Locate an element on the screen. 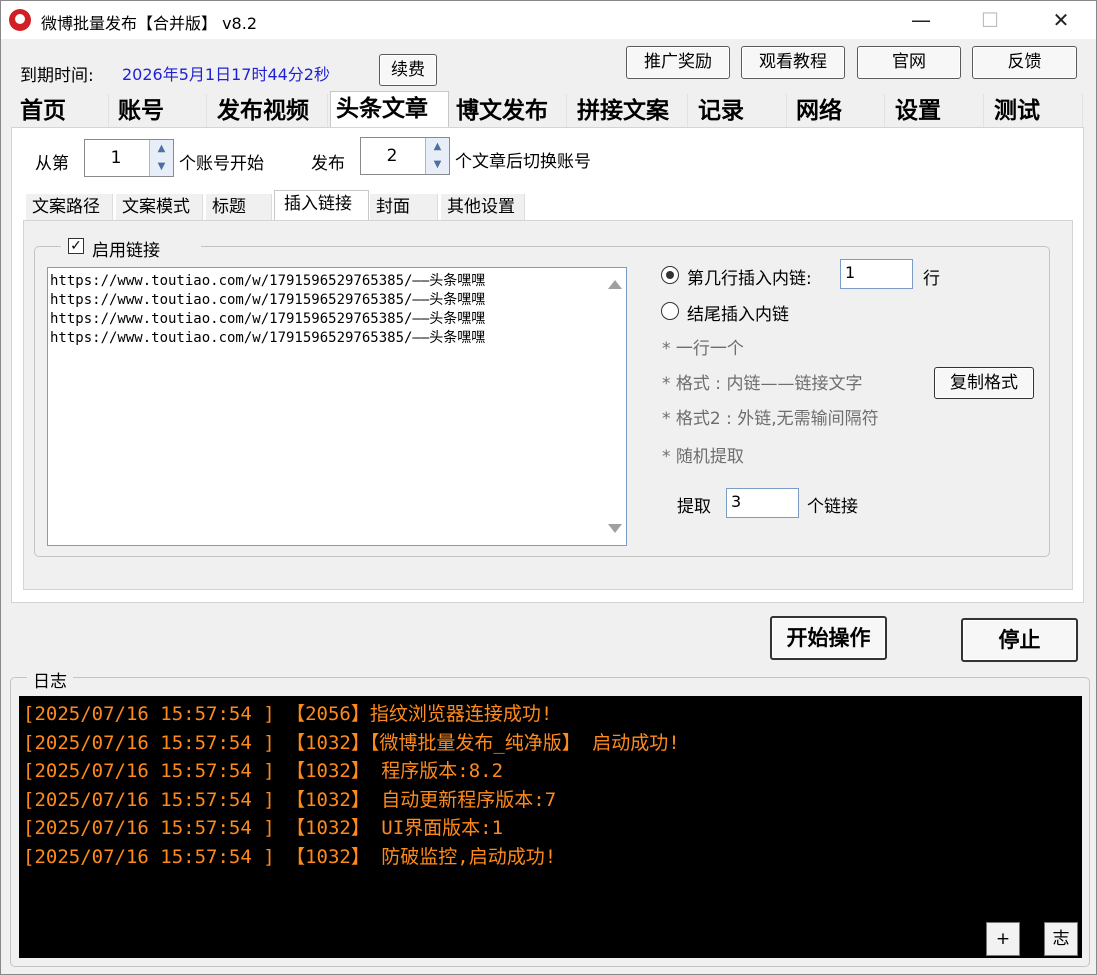 The width and height of the screenshot is (1097, 975). subtab-cover: 封面 is located at coordinates (404, 207).